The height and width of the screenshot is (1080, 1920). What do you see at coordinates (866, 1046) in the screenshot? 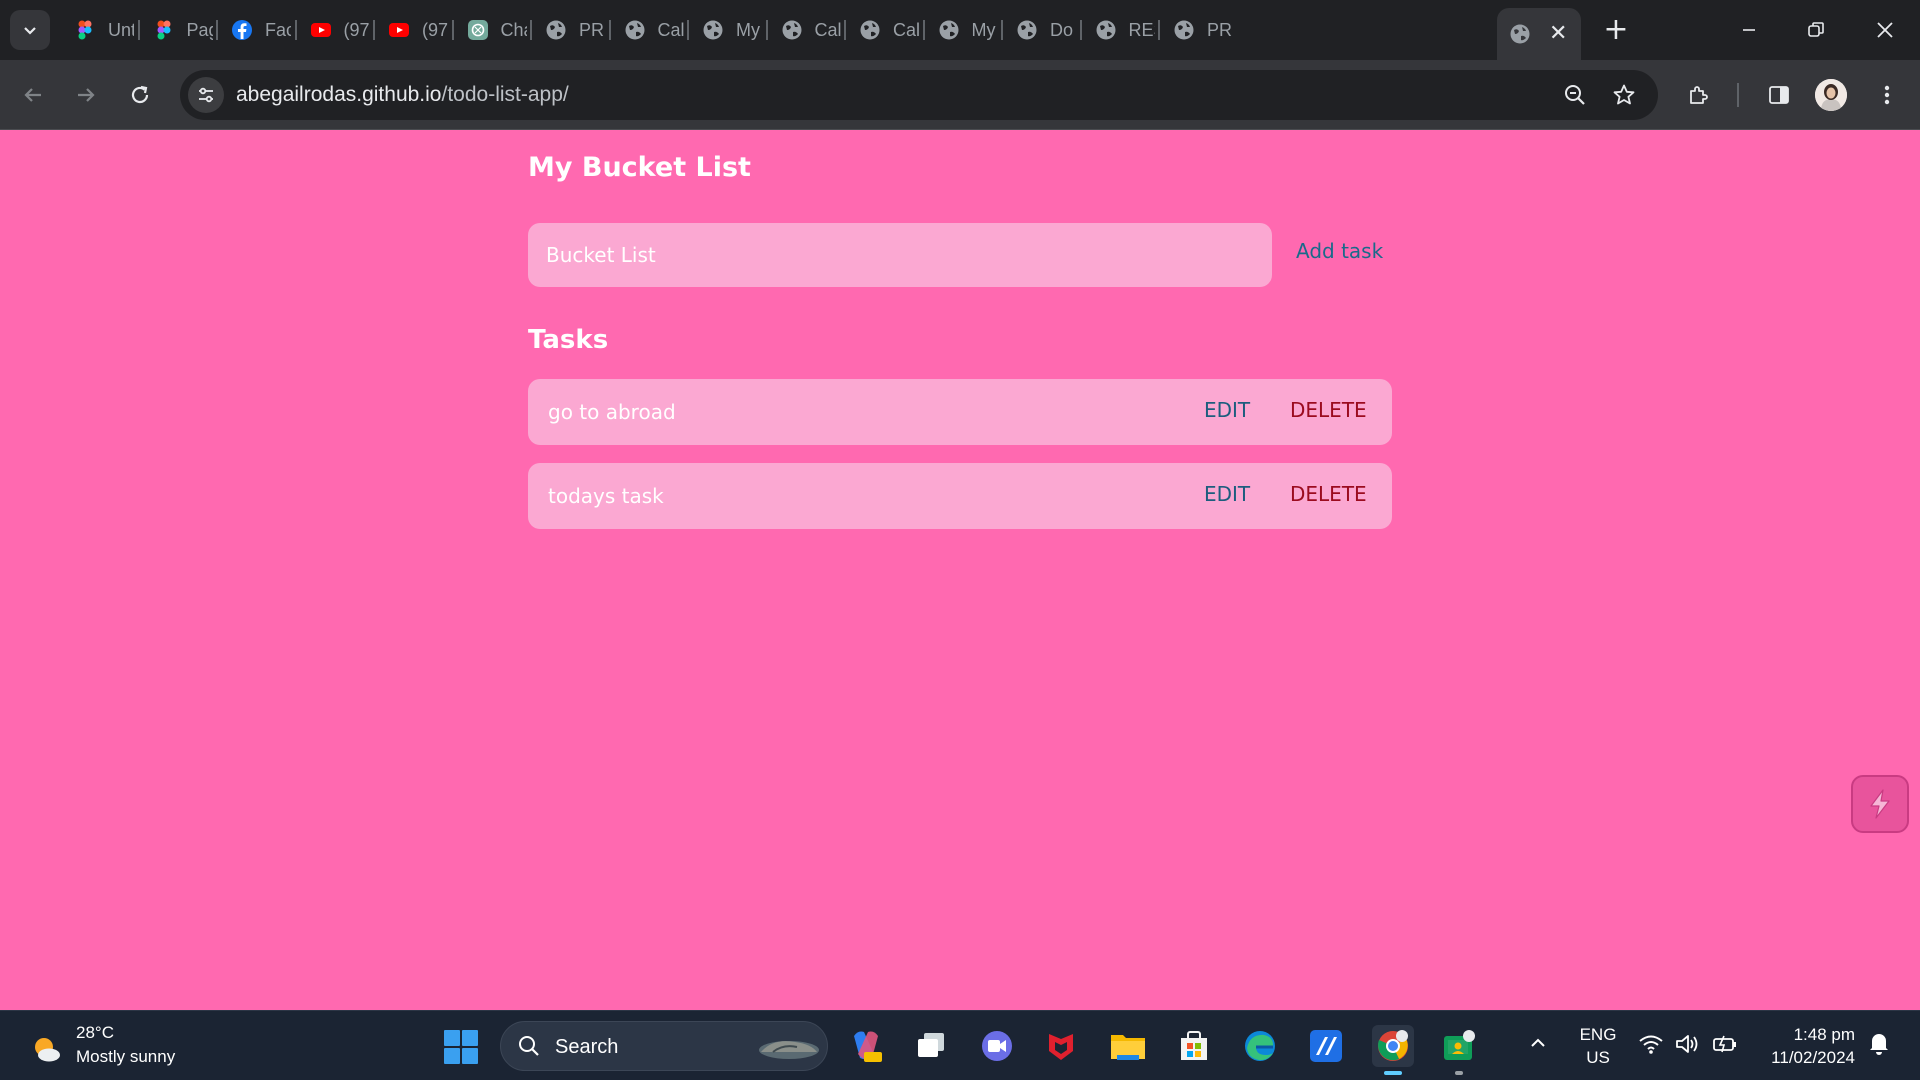
I see `taskbar-copilot` at bounding box center [866, 1046].